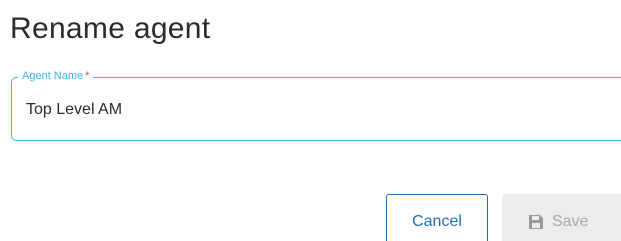 This screenshot has height=241, width=621. What do you see at coordinates (87, 76) in the screenshot?
I see `required-marker: *` at bounding box center [87, 76].